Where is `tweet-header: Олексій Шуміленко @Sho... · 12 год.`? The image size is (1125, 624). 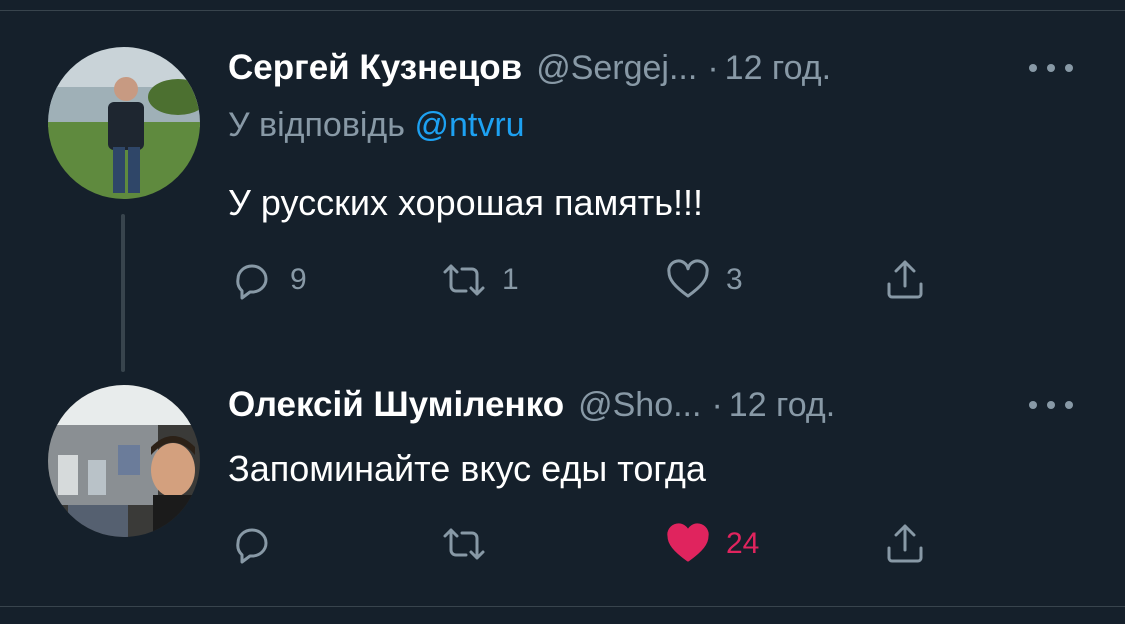
tweet-header: Олексій Шуміленко @Sho... · 12 год. is located at coordinates (531, 405).